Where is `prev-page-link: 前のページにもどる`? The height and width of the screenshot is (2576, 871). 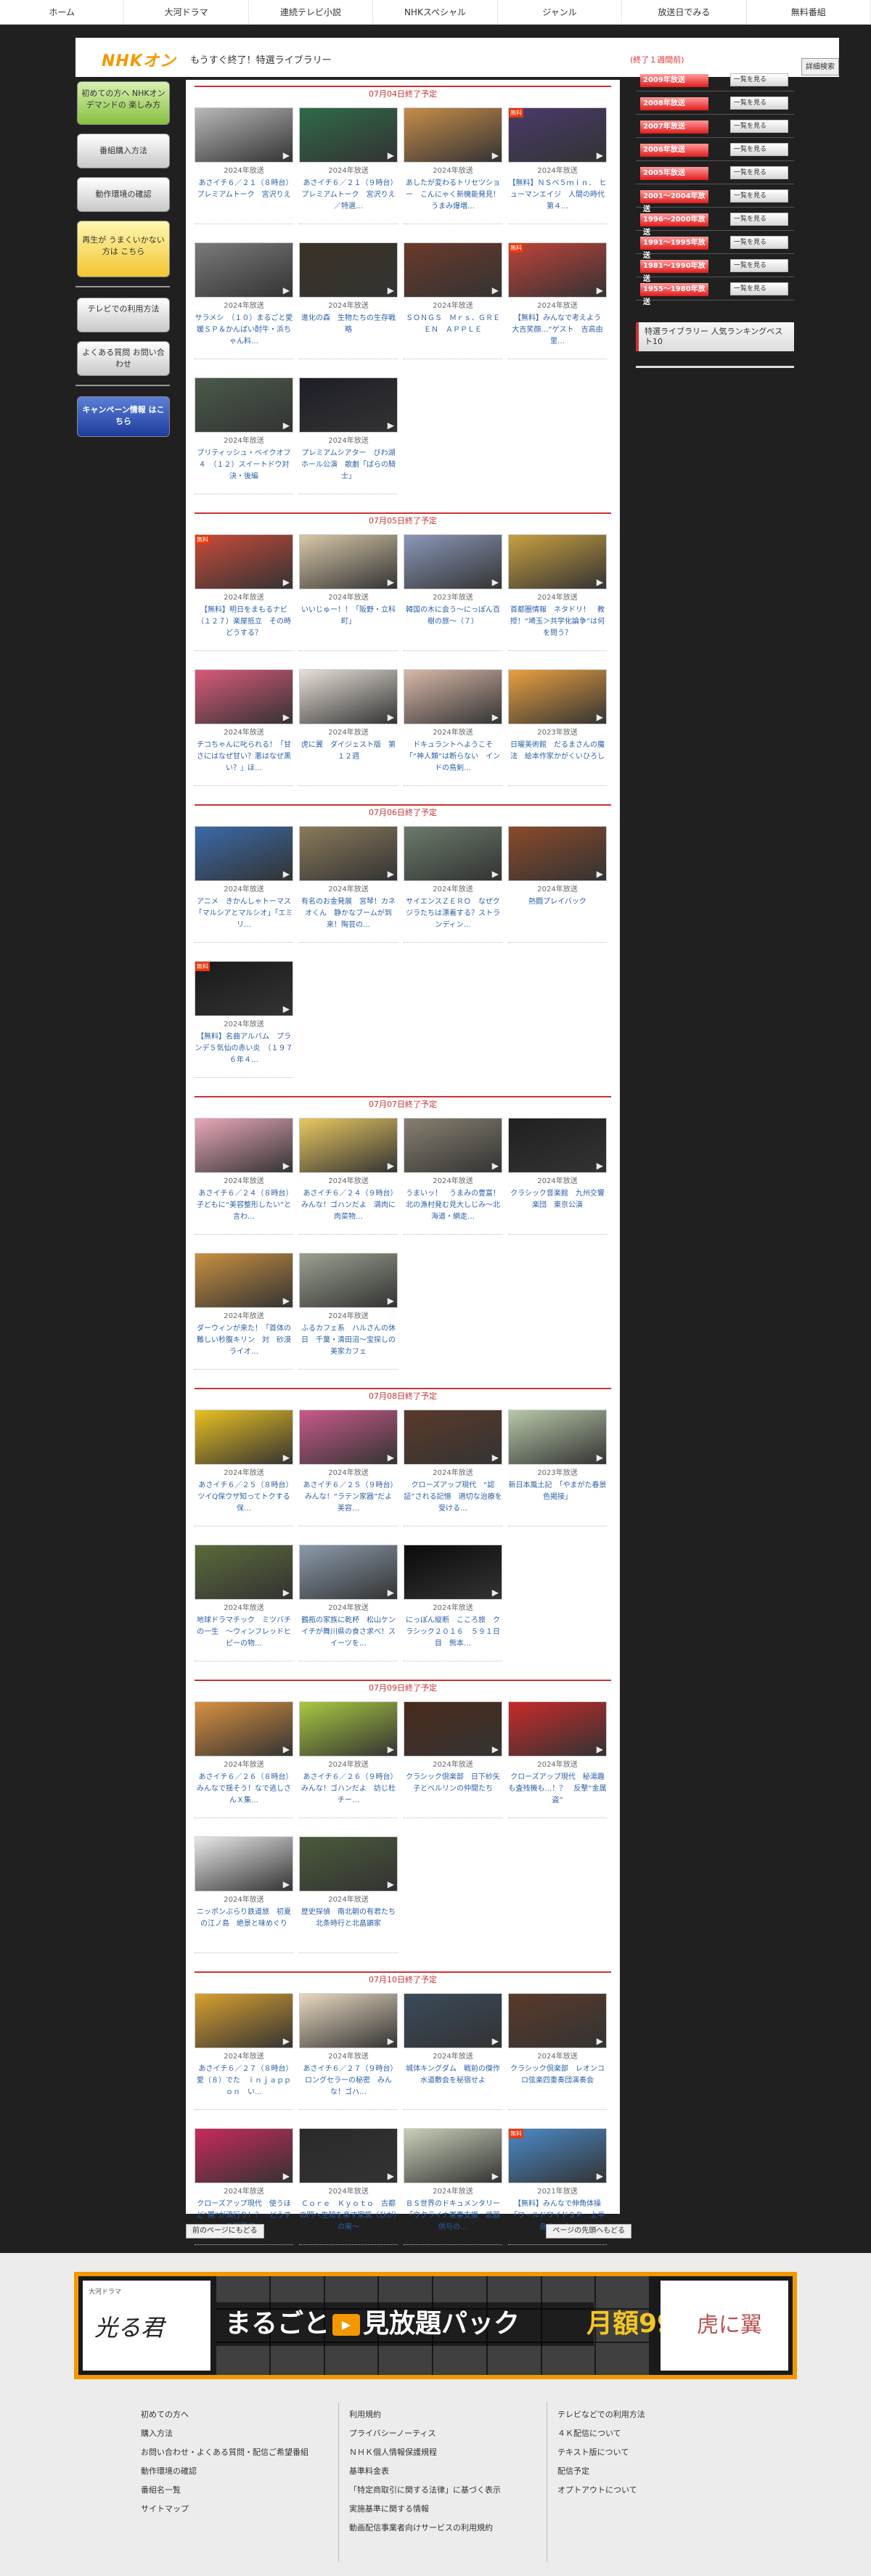 prev-page-link: 前のページにもどる is located at coordinates (225, 2231).